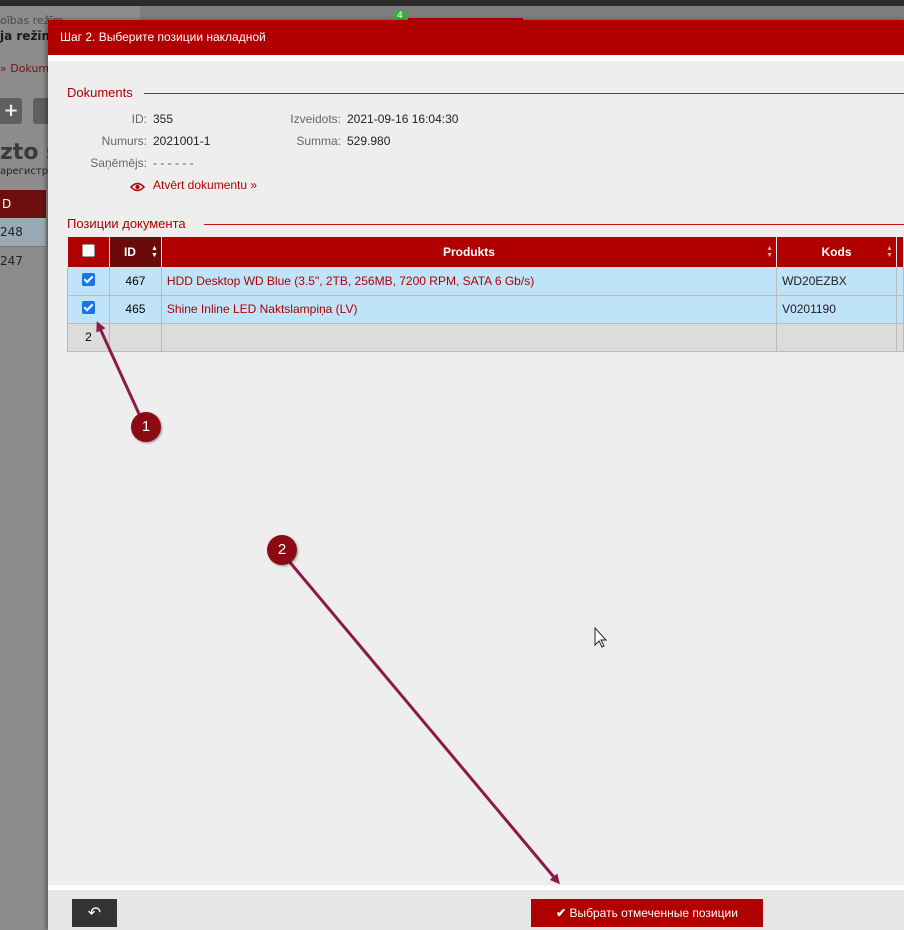 The height and width of the screenshot is (930, 904). What do you see at coordinates (139, 119) in the screenshot?
I see `id-label: ID:` at bounding box center [139, 119].